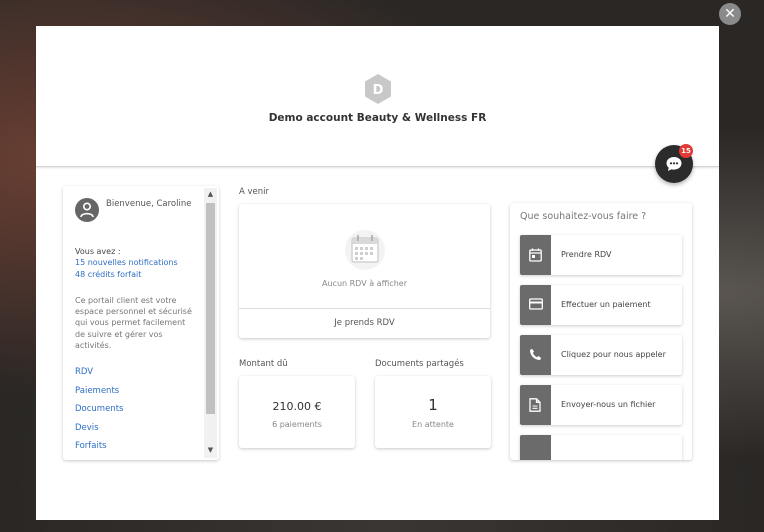  I want to click on account-name: Demo account Beauty & Wellness FR, so click(377, 118).